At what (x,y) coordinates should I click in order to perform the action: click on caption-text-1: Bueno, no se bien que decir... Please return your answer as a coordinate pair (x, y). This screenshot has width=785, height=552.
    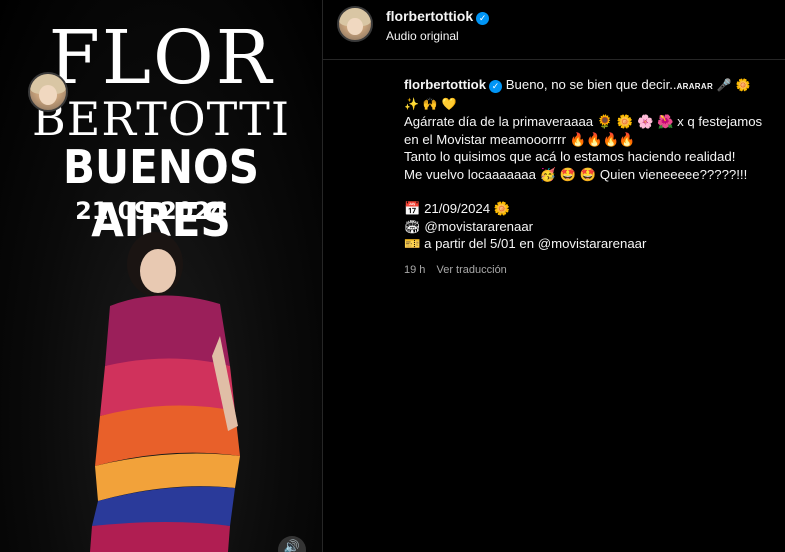
    Looking at the image, I should click on (591, 84).